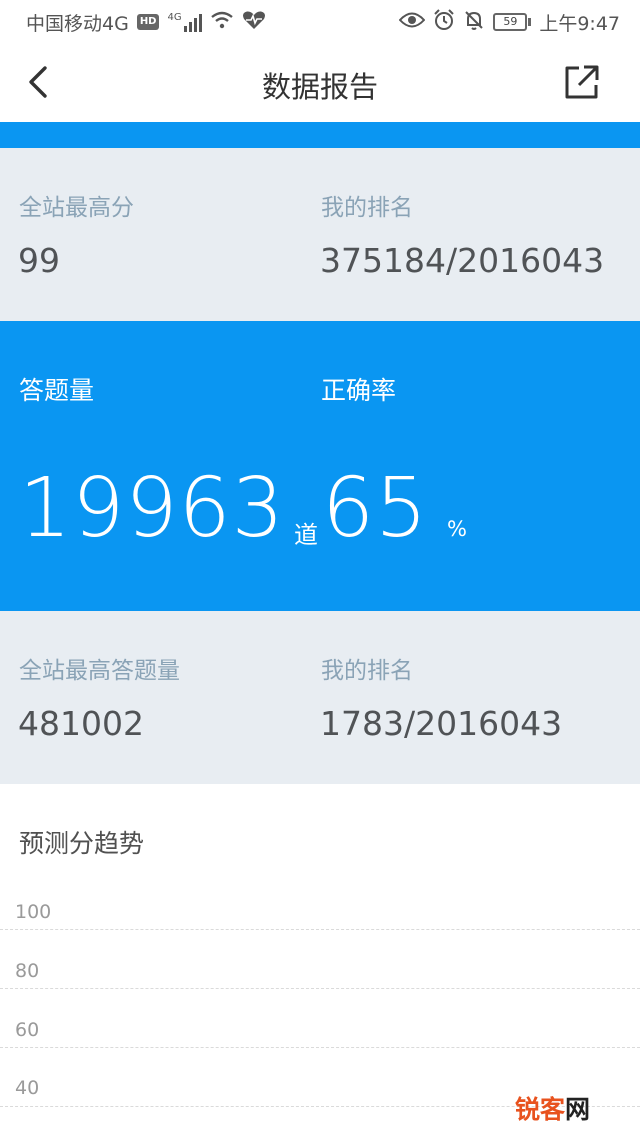 The height and width of the screenshot is (1138, 640). I want to click on answered-unit: 道, so click(306, 535).